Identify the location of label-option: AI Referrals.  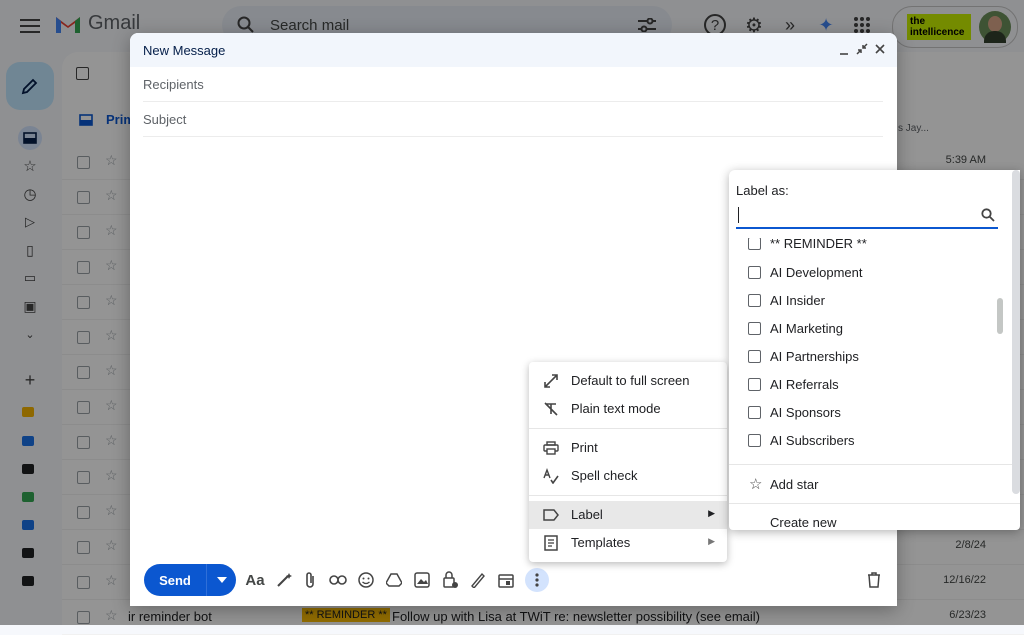
(868, 386).